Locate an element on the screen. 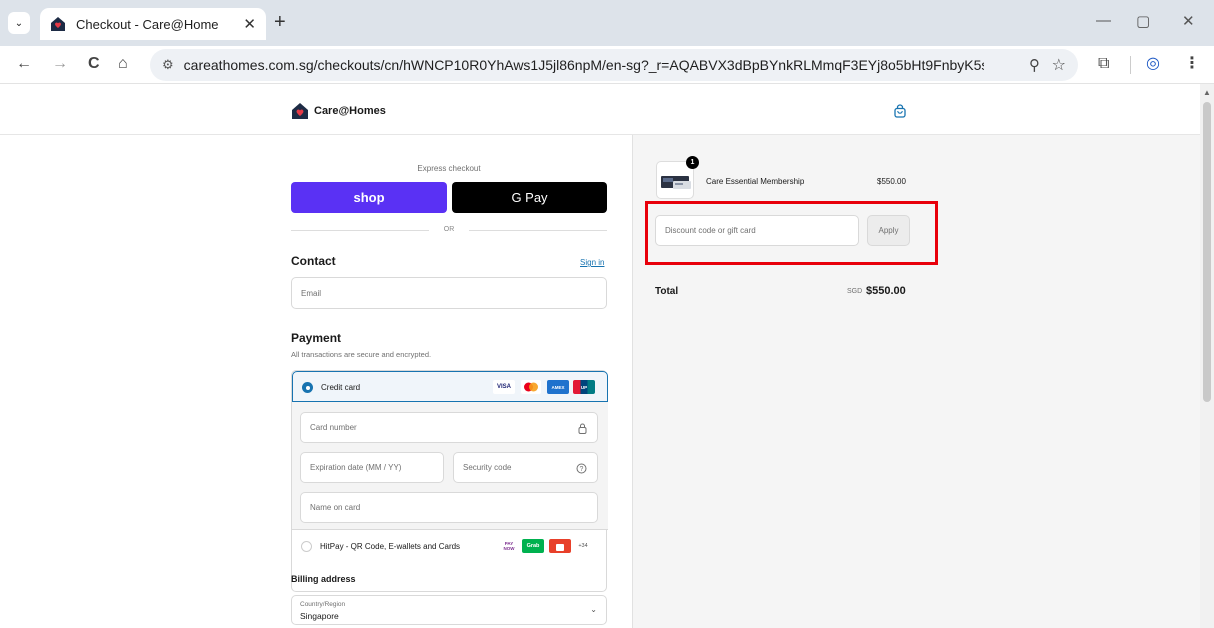 The height and width of the screenshot is (628, 1214). forward-button: → is located at coordinates (60, 64).